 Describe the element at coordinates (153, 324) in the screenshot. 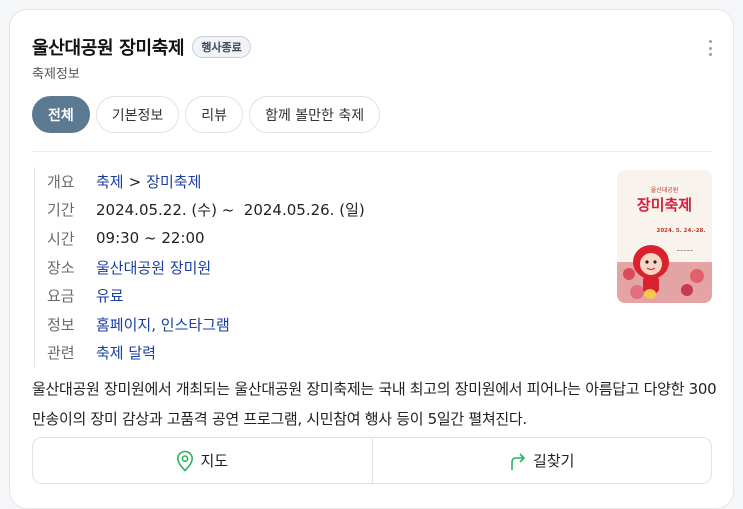

I see `link-comma: ,` at that location.